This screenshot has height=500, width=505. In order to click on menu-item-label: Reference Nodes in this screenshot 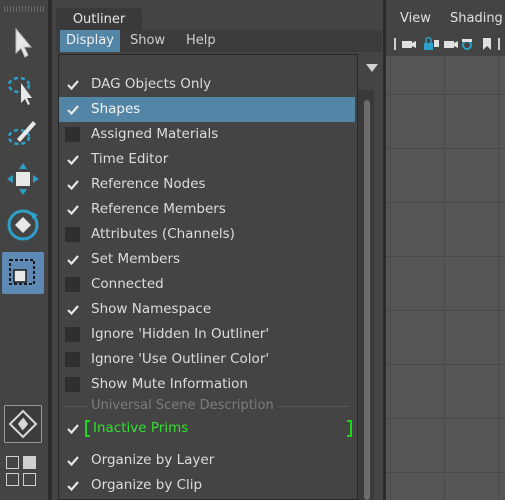, I will do `click(148, 184)`.